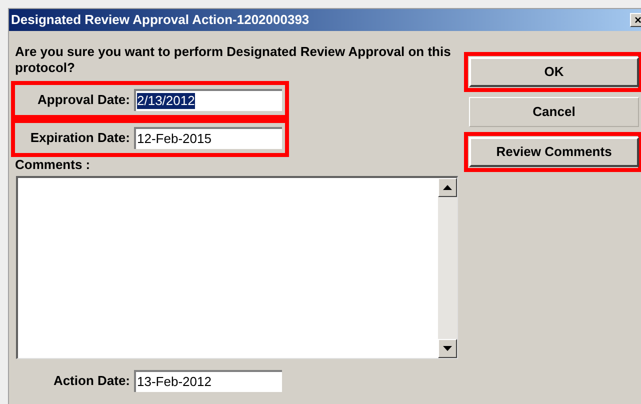 The width and height of the screenshot is (641, 404). Describe the element at coordinates (166, 101) in the screenshot. I see `field-value: 2/13/2012` at that location.